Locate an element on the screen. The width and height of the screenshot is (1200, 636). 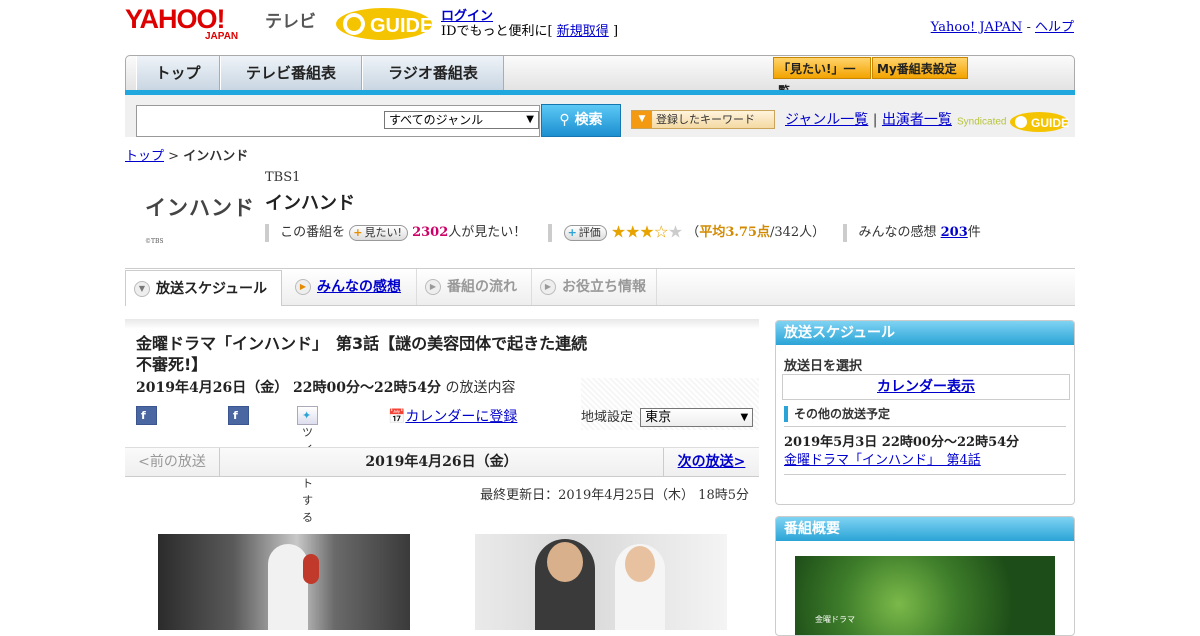
nav-tab-tv-schedule: テレビ番組表 is located at coordinates (291, 73).